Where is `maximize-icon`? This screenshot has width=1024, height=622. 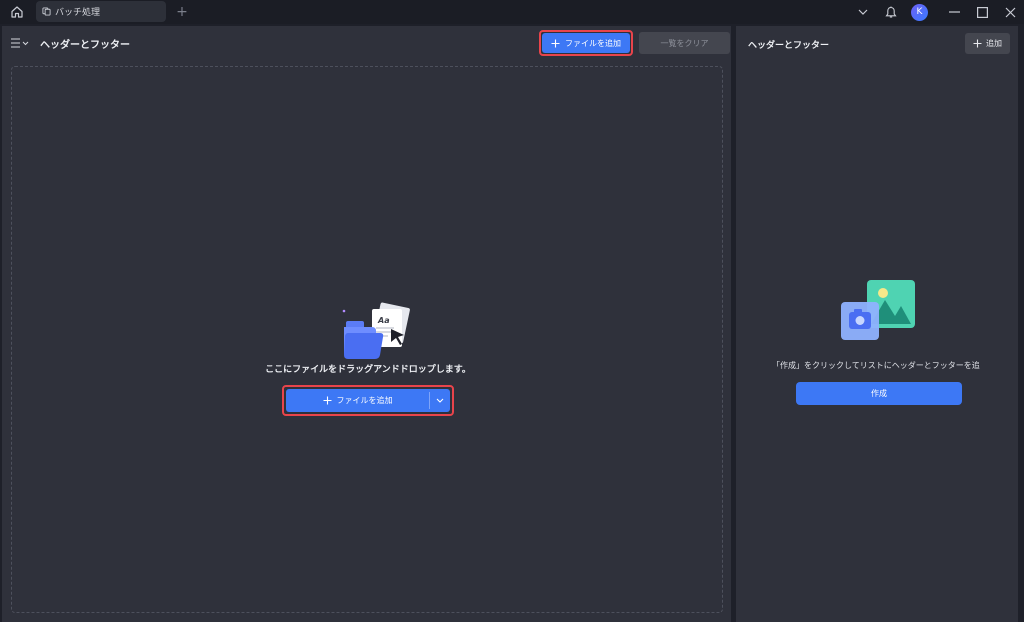 maximize-icon is located at coordinates (982, 12).